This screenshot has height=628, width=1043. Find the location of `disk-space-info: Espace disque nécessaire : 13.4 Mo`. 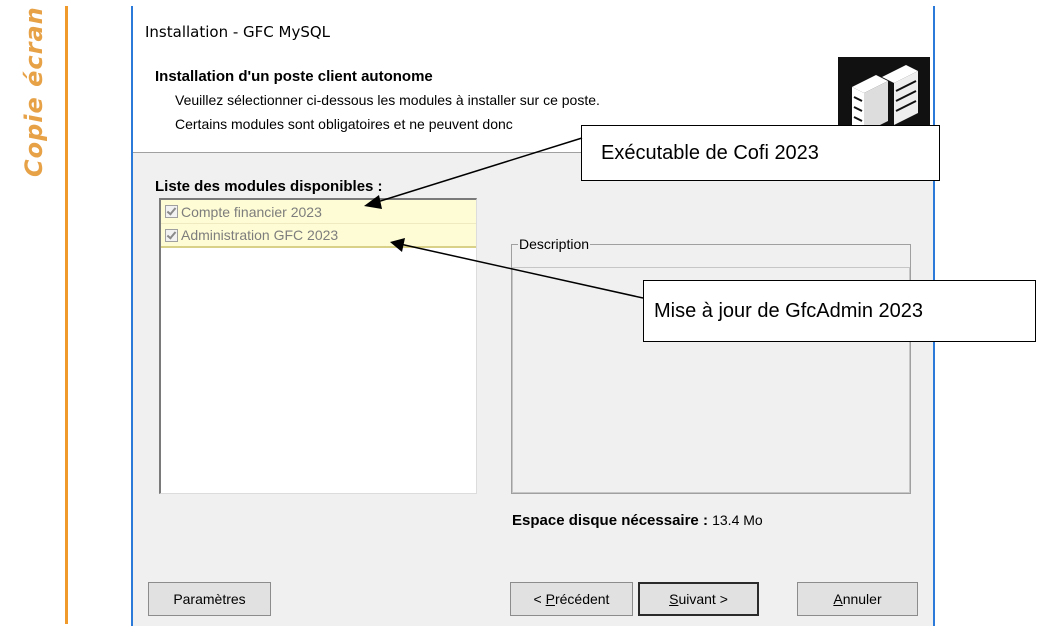

disk-space-info: Espace disque nécessaire : 13.4 Mo is located at coordinates (637, 520).